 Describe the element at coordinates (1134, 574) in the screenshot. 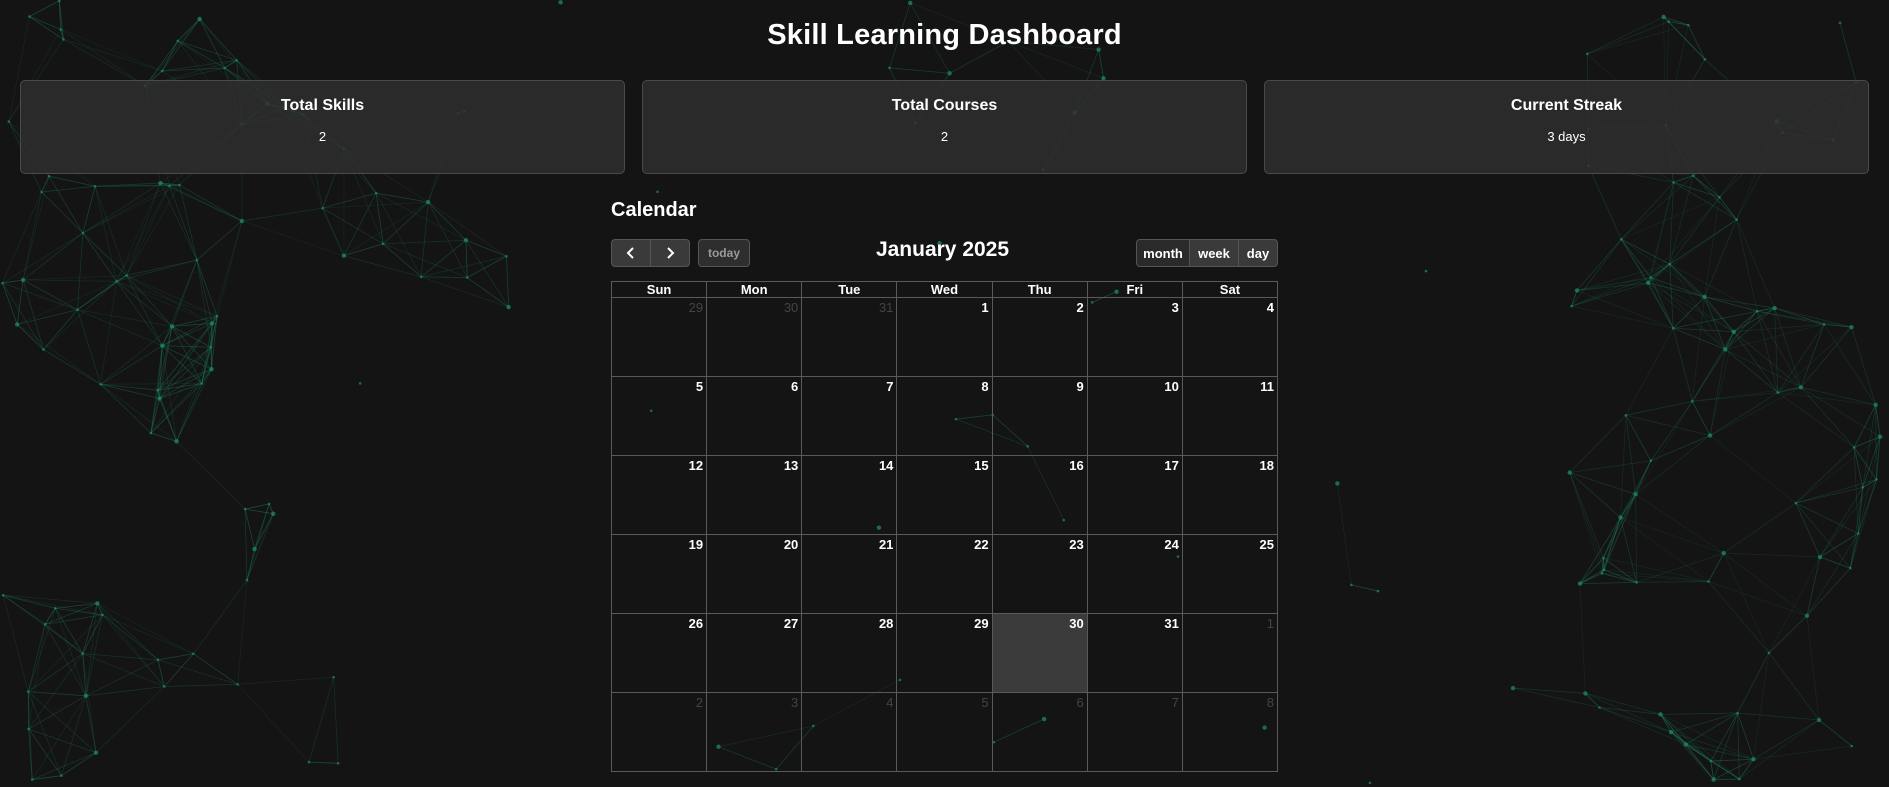

I see `day-cell: 24` at that location.